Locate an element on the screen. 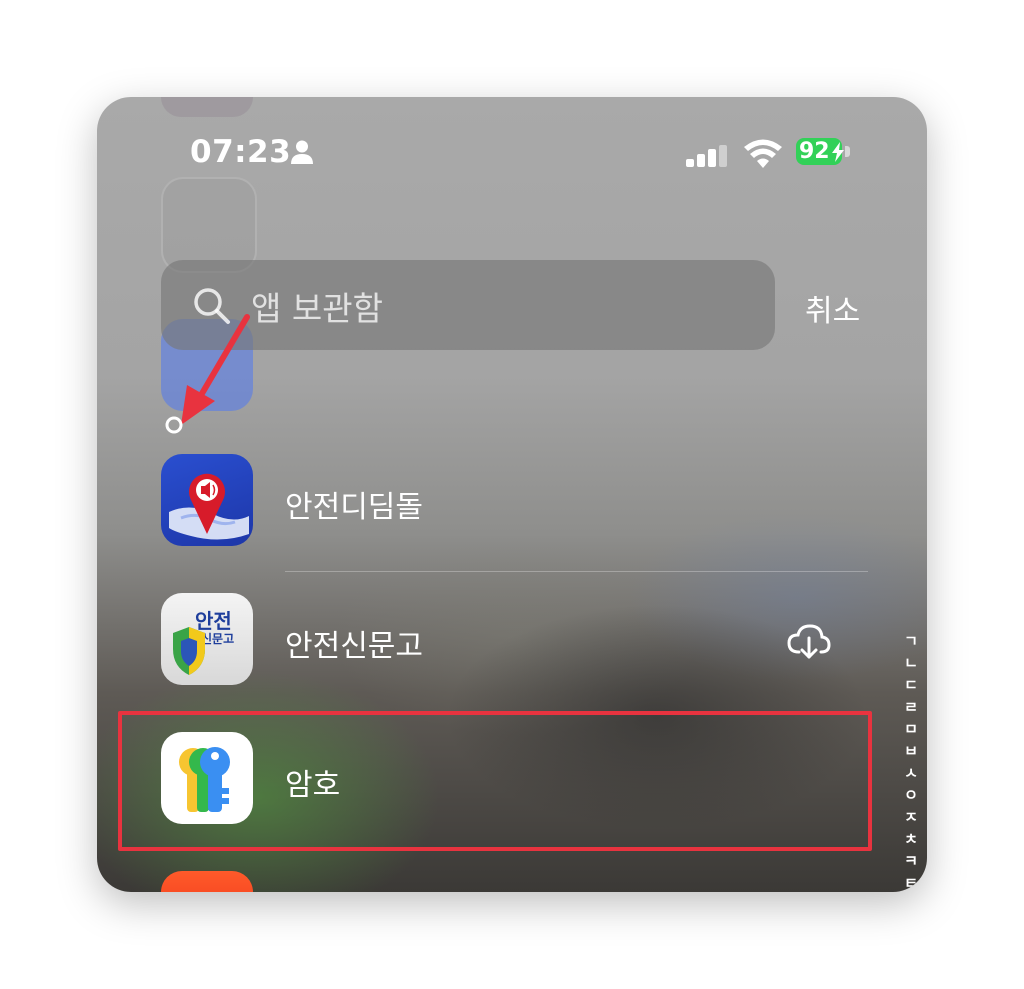 The image size is (1024, 989). cellular-signal-icon is located at coordinates (706, 156).